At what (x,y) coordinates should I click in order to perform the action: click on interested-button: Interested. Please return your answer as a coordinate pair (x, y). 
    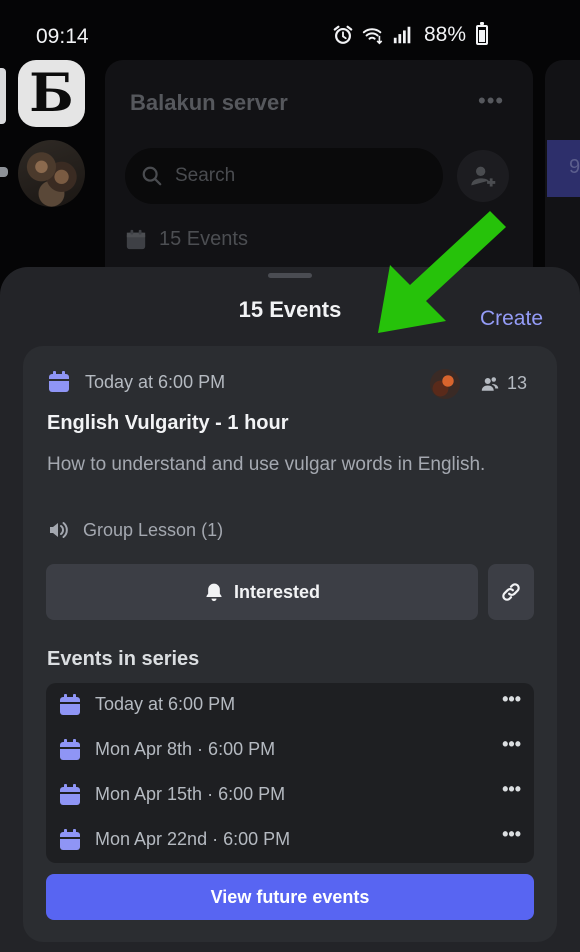
    Looking at the image, I should click on (262, 592).